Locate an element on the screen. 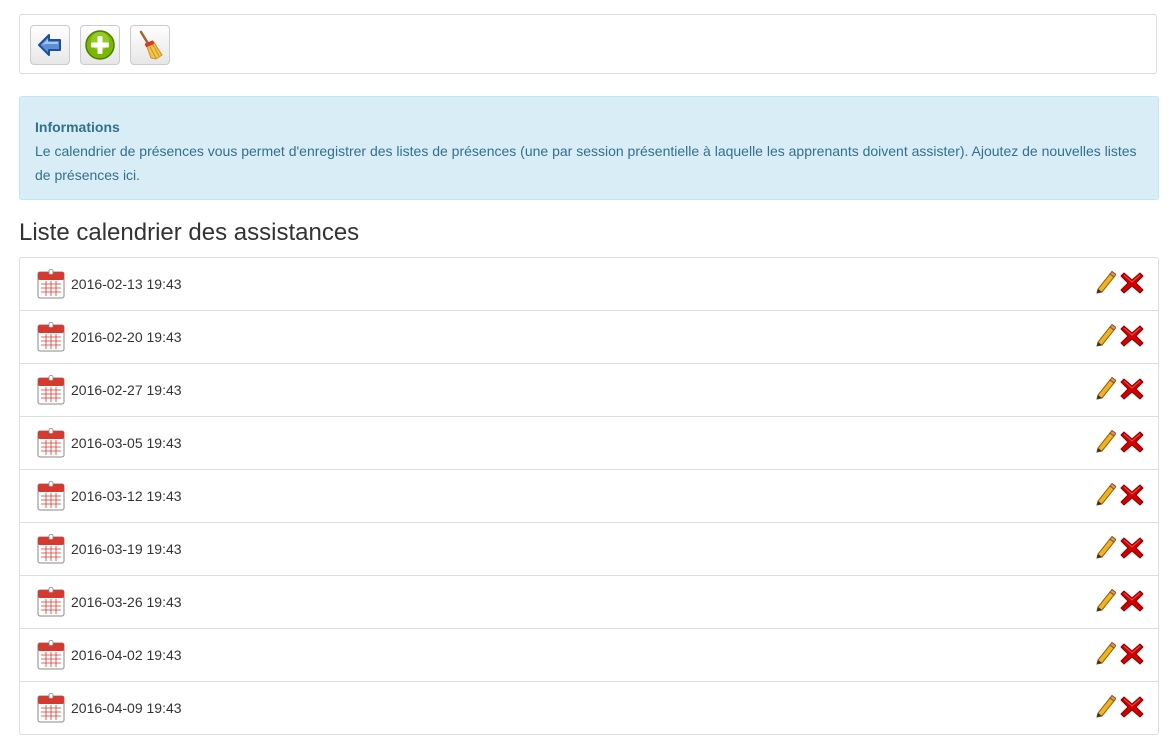 This screenshot has height=750, width=1175. calendar-date-link: 2016-03-12 19:43 is located at coordinates (126, 496).